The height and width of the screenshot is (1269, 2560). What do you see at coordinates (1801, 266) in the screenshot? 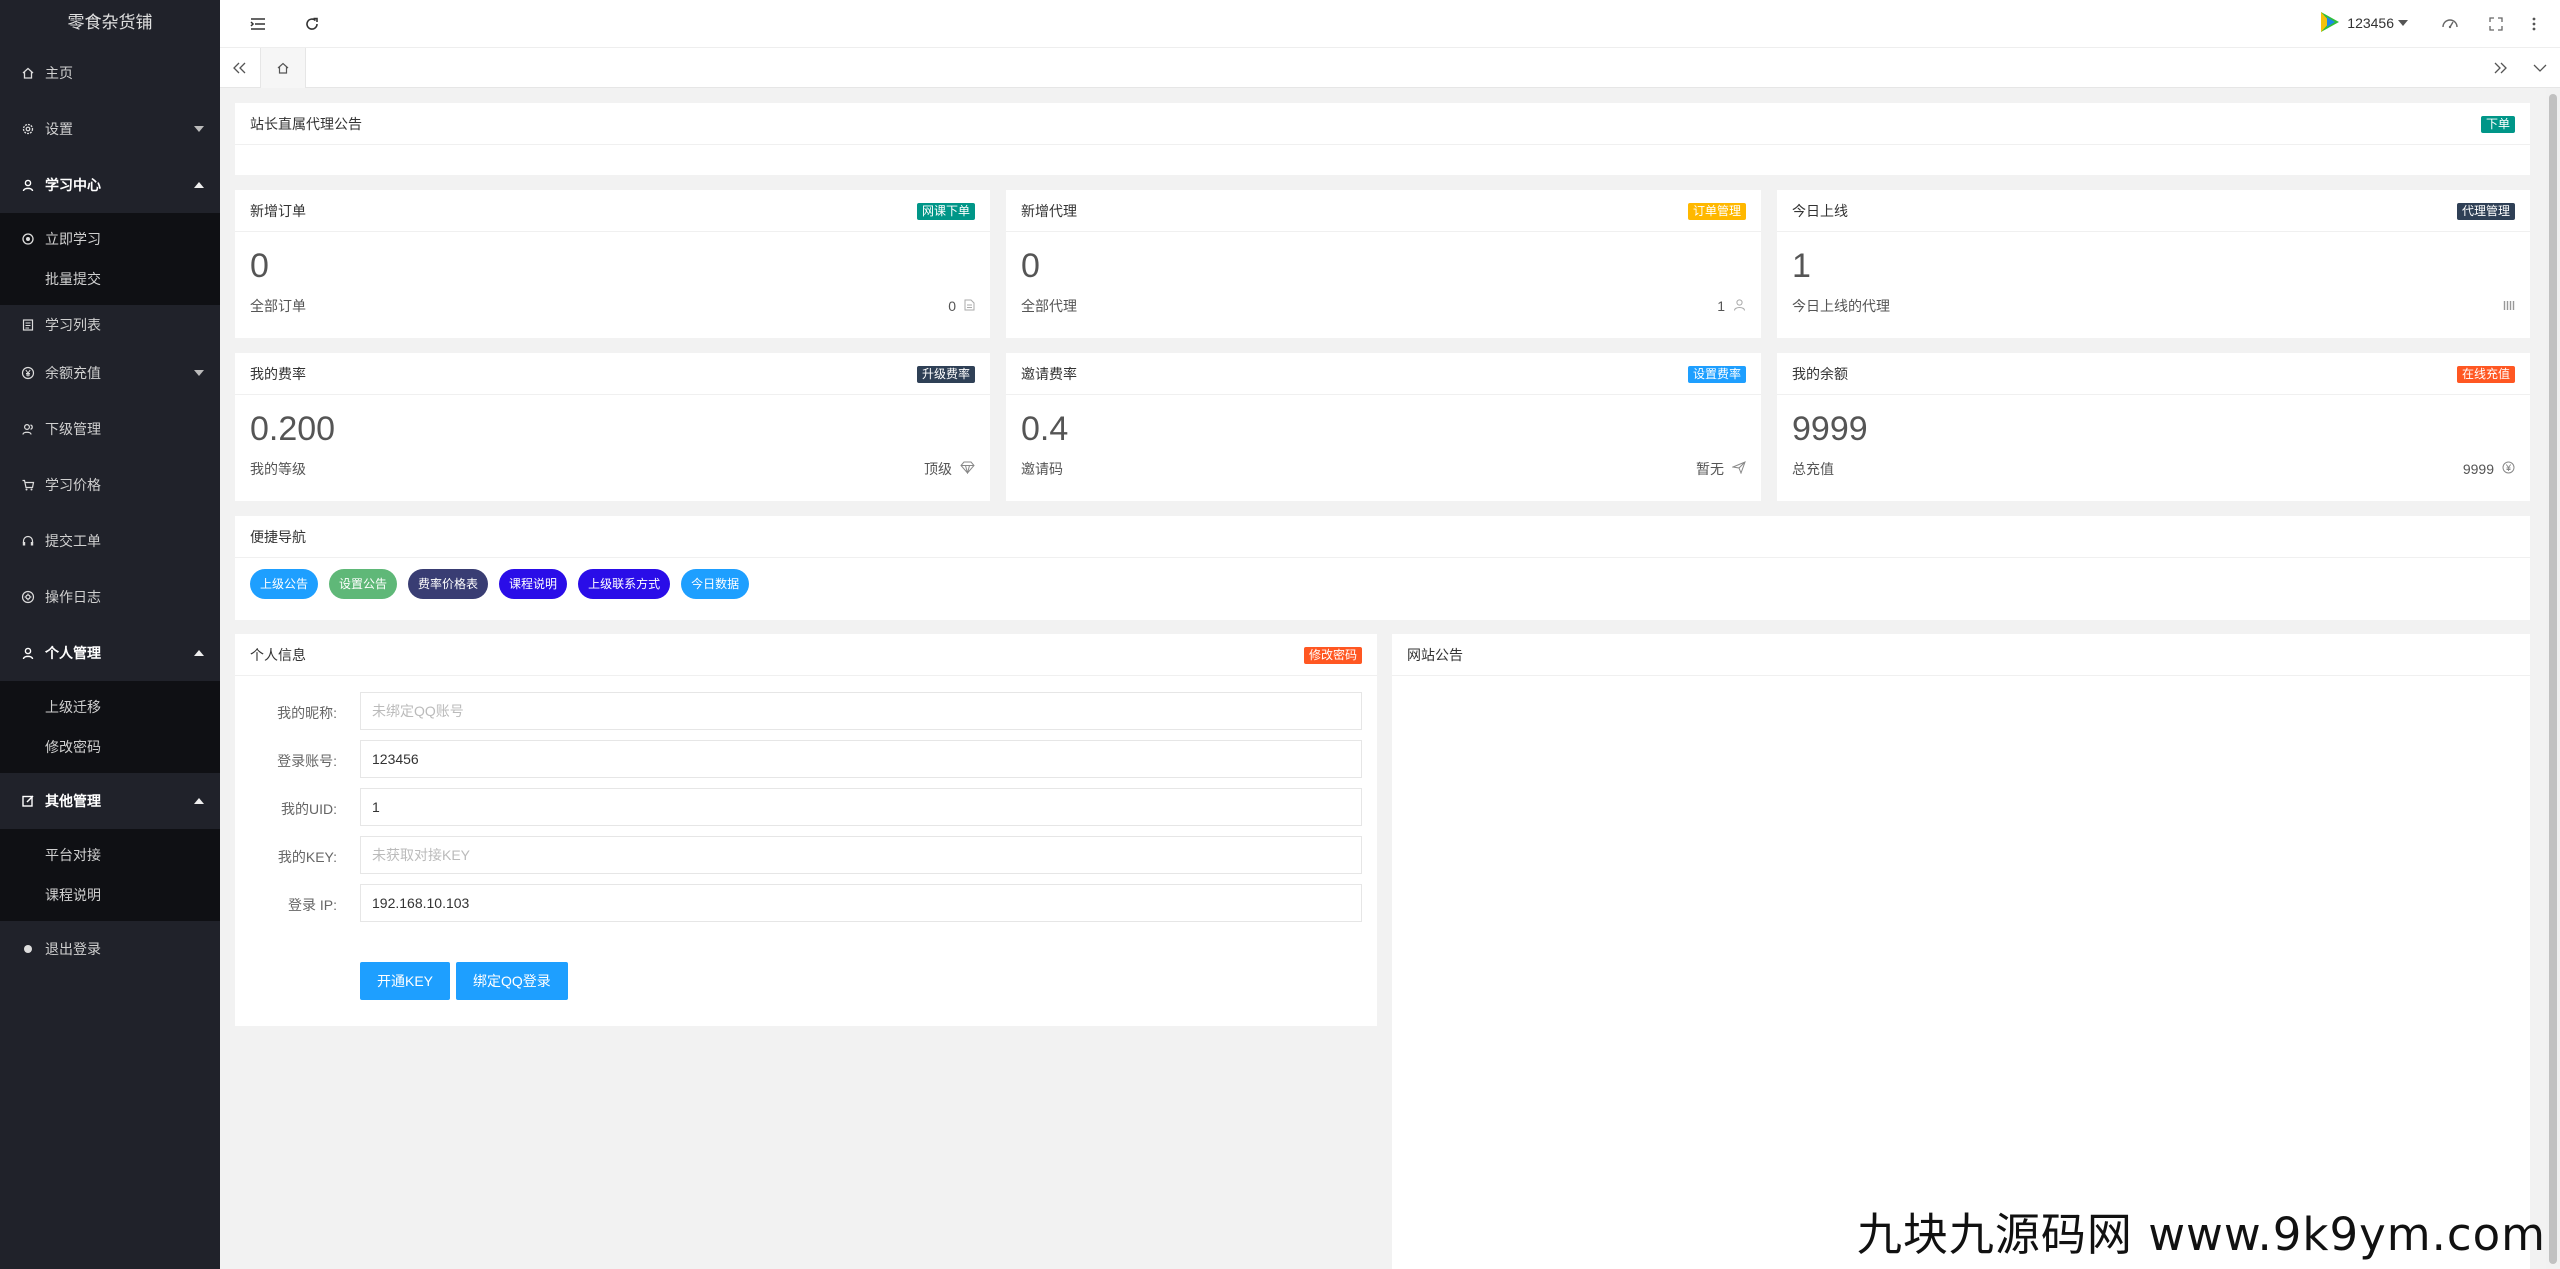
I see `stat-value: 1` at bounding box center [1801, 266].